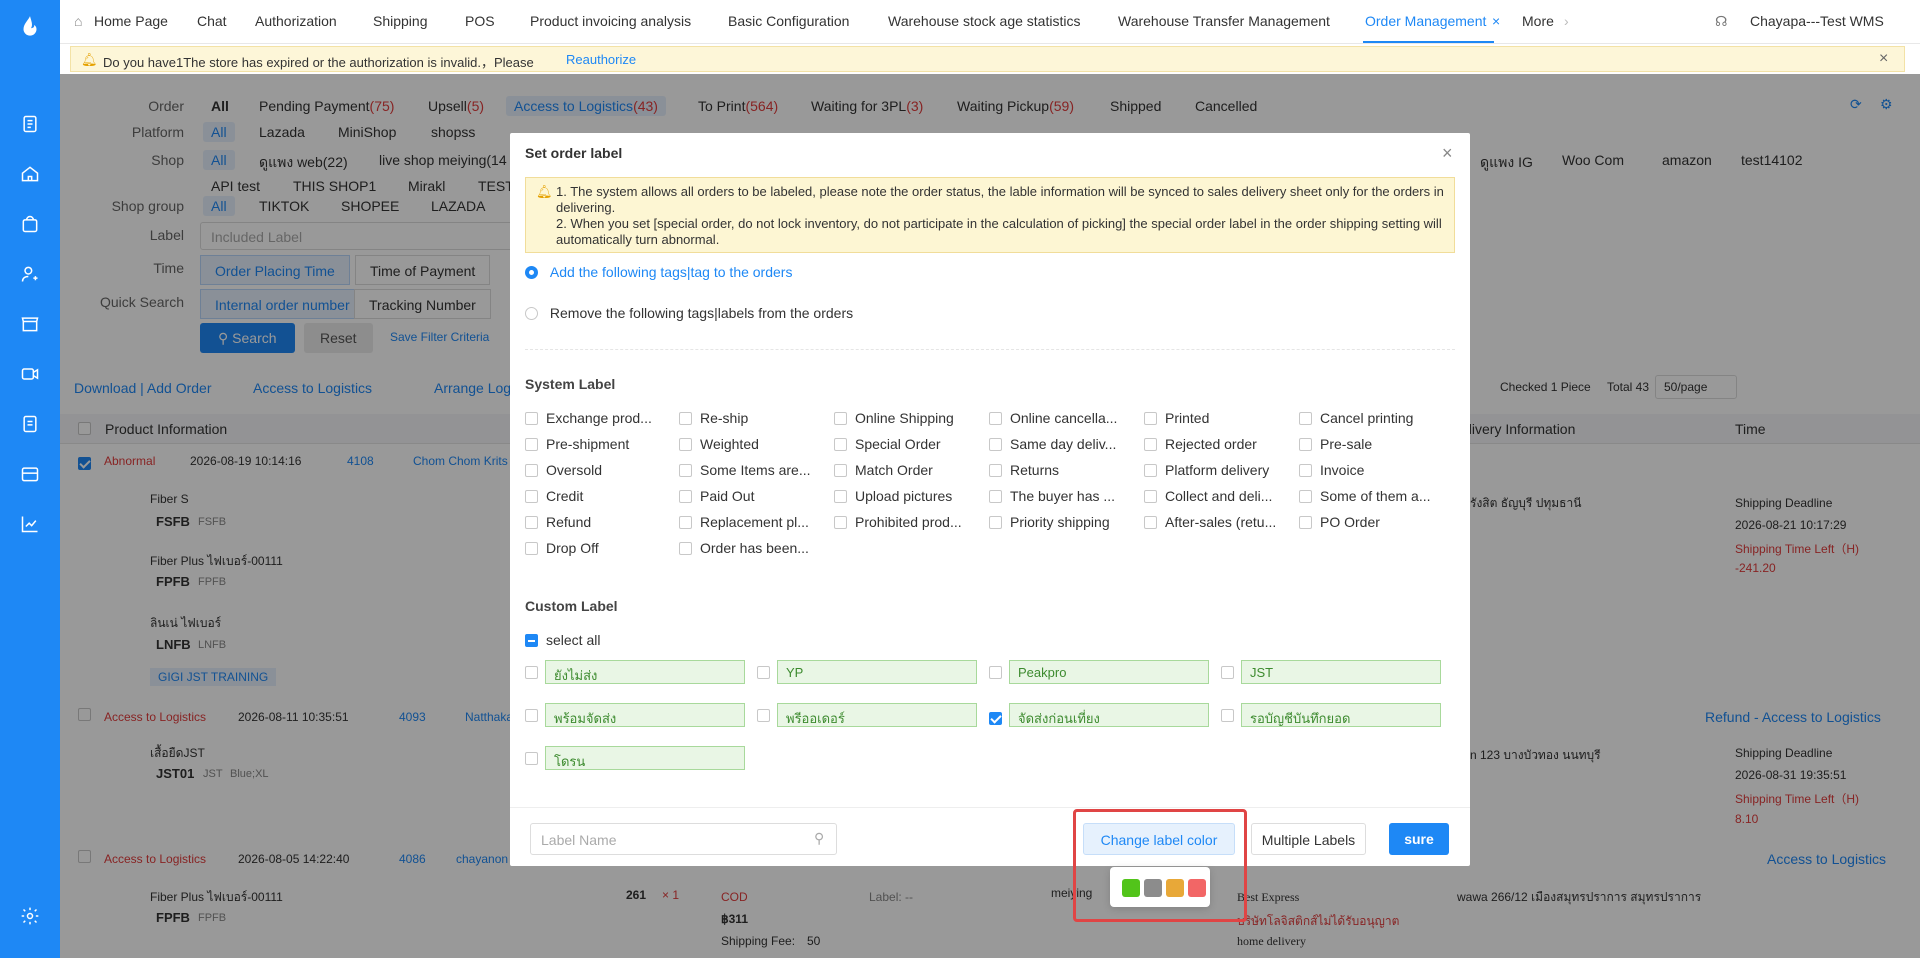  I want to click on custom-tag-label: ยังไม่ส่ง, so click(645, 672).